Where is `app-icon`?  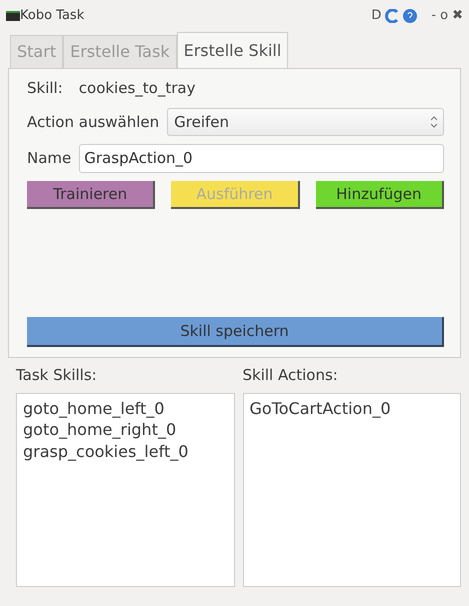
app-icon is located at coordinates (13, 16).